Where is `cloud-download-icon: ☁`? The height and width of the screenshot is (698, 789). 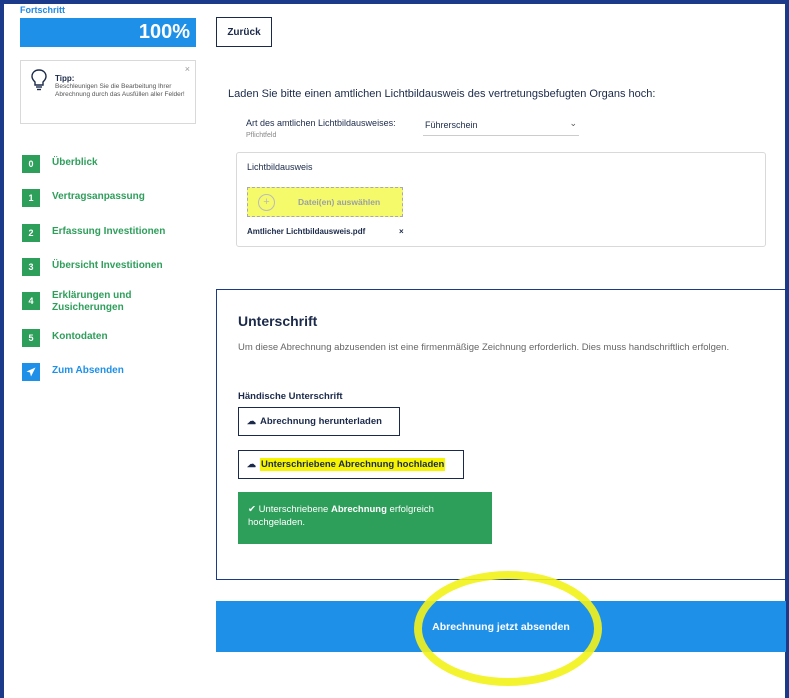
cloud-download-icon: ☁ is located at coordinates (251, 421).